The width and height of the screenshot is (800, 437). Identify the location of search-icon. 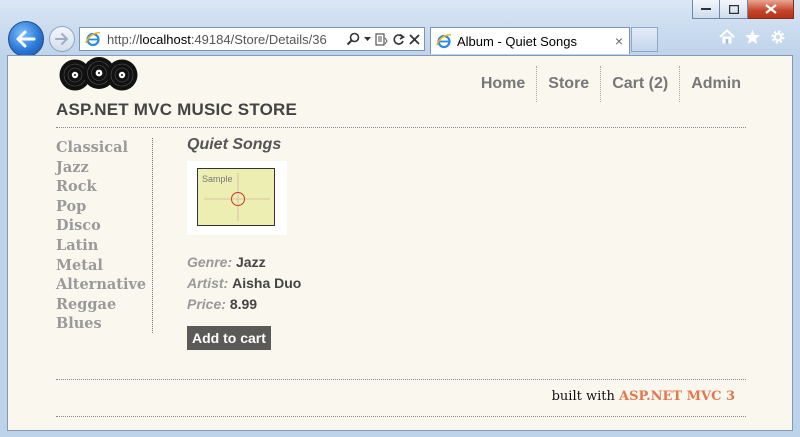
(353, 39).